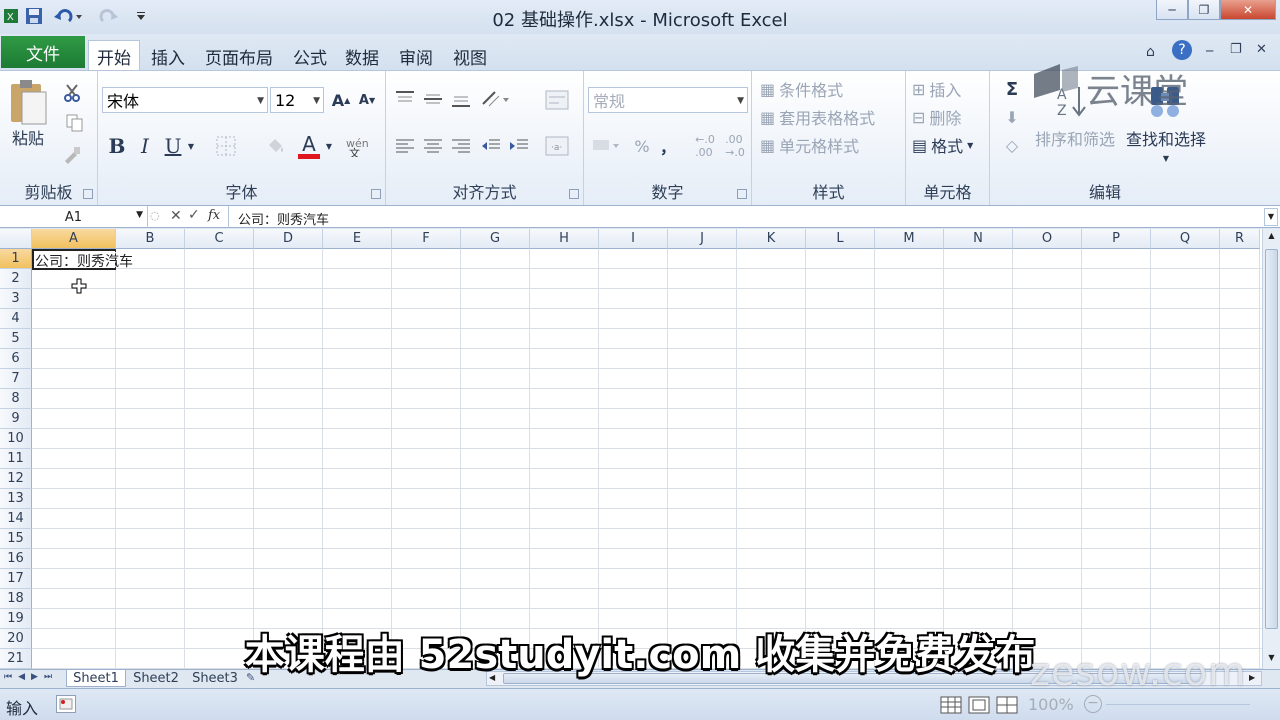  What do you see at coordinates (341, 100) in the screenshot?
I see `grow-font-button: A ▲` at bounding box center [341, 100].